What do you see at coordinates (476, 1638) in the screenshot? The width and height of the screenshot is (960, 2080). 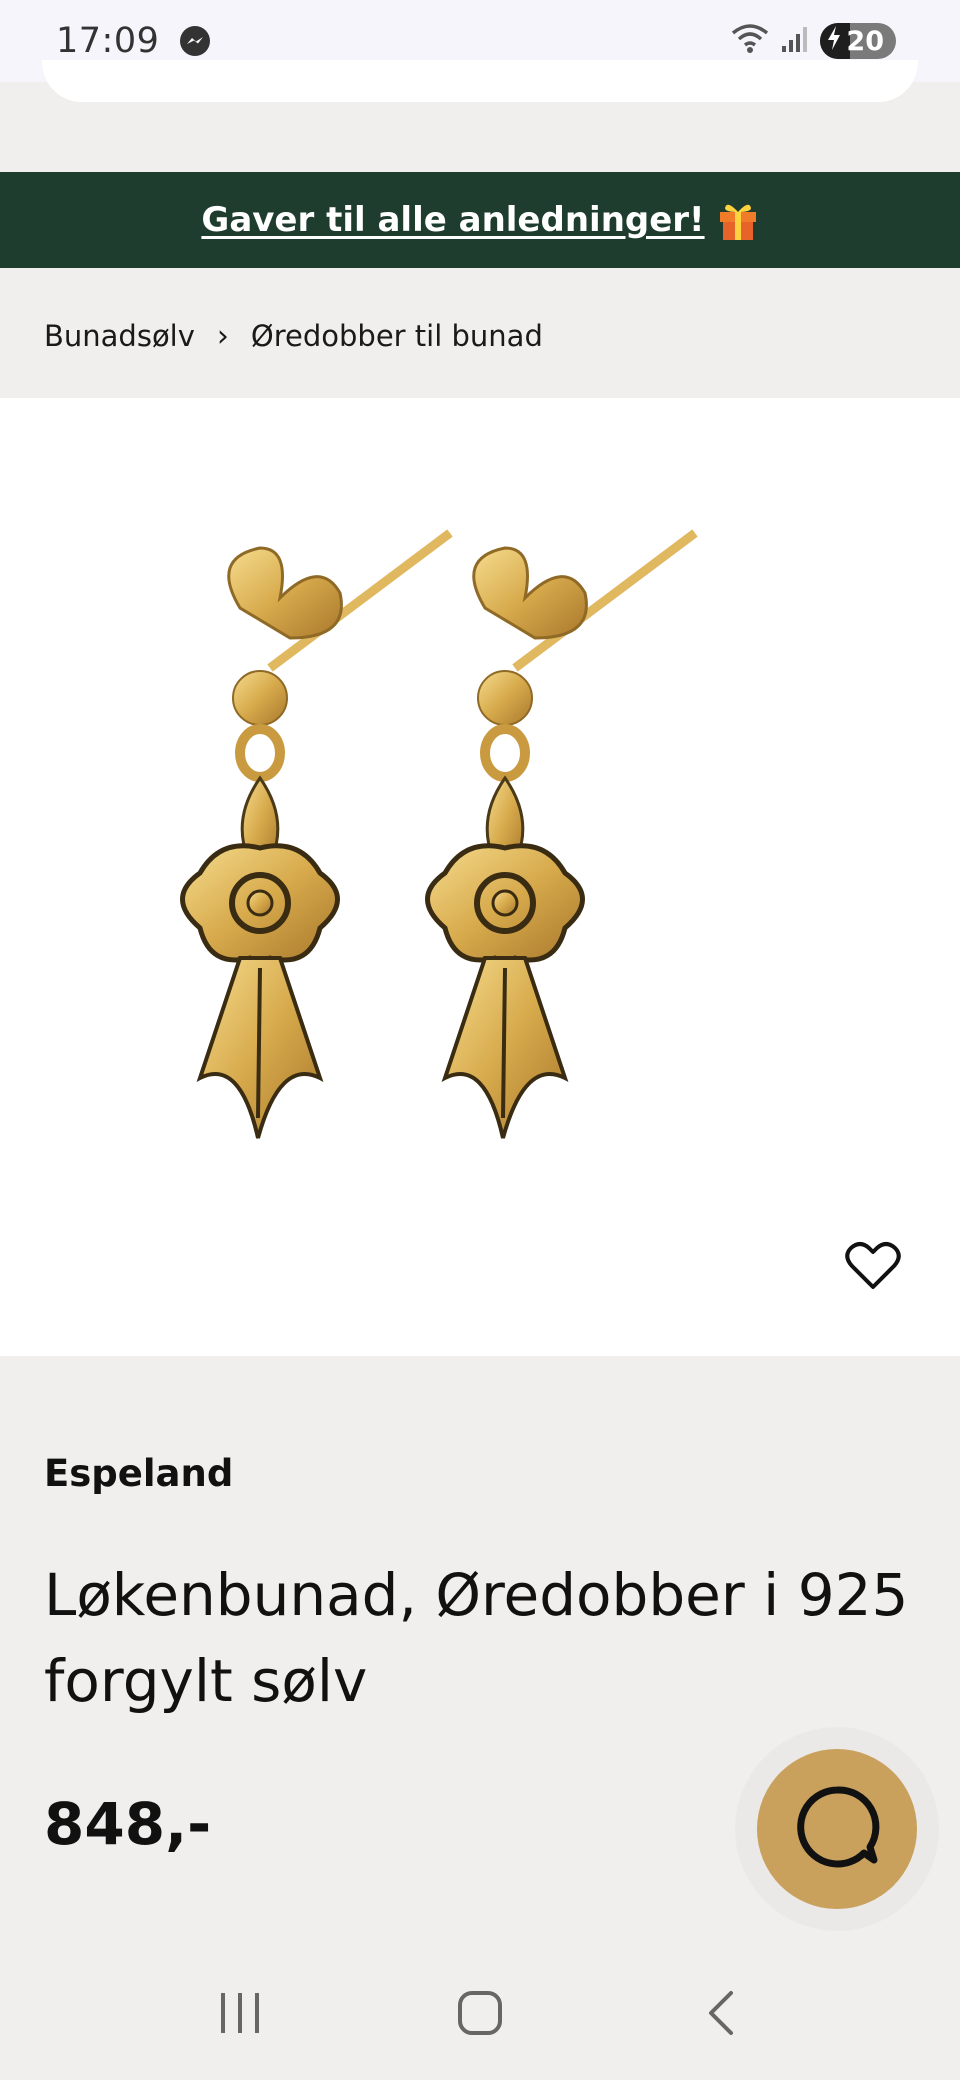 I see `product-title: Løkenbunad, Øredobber i 925 forgylt sølv` at bounding box center [476, 1638].